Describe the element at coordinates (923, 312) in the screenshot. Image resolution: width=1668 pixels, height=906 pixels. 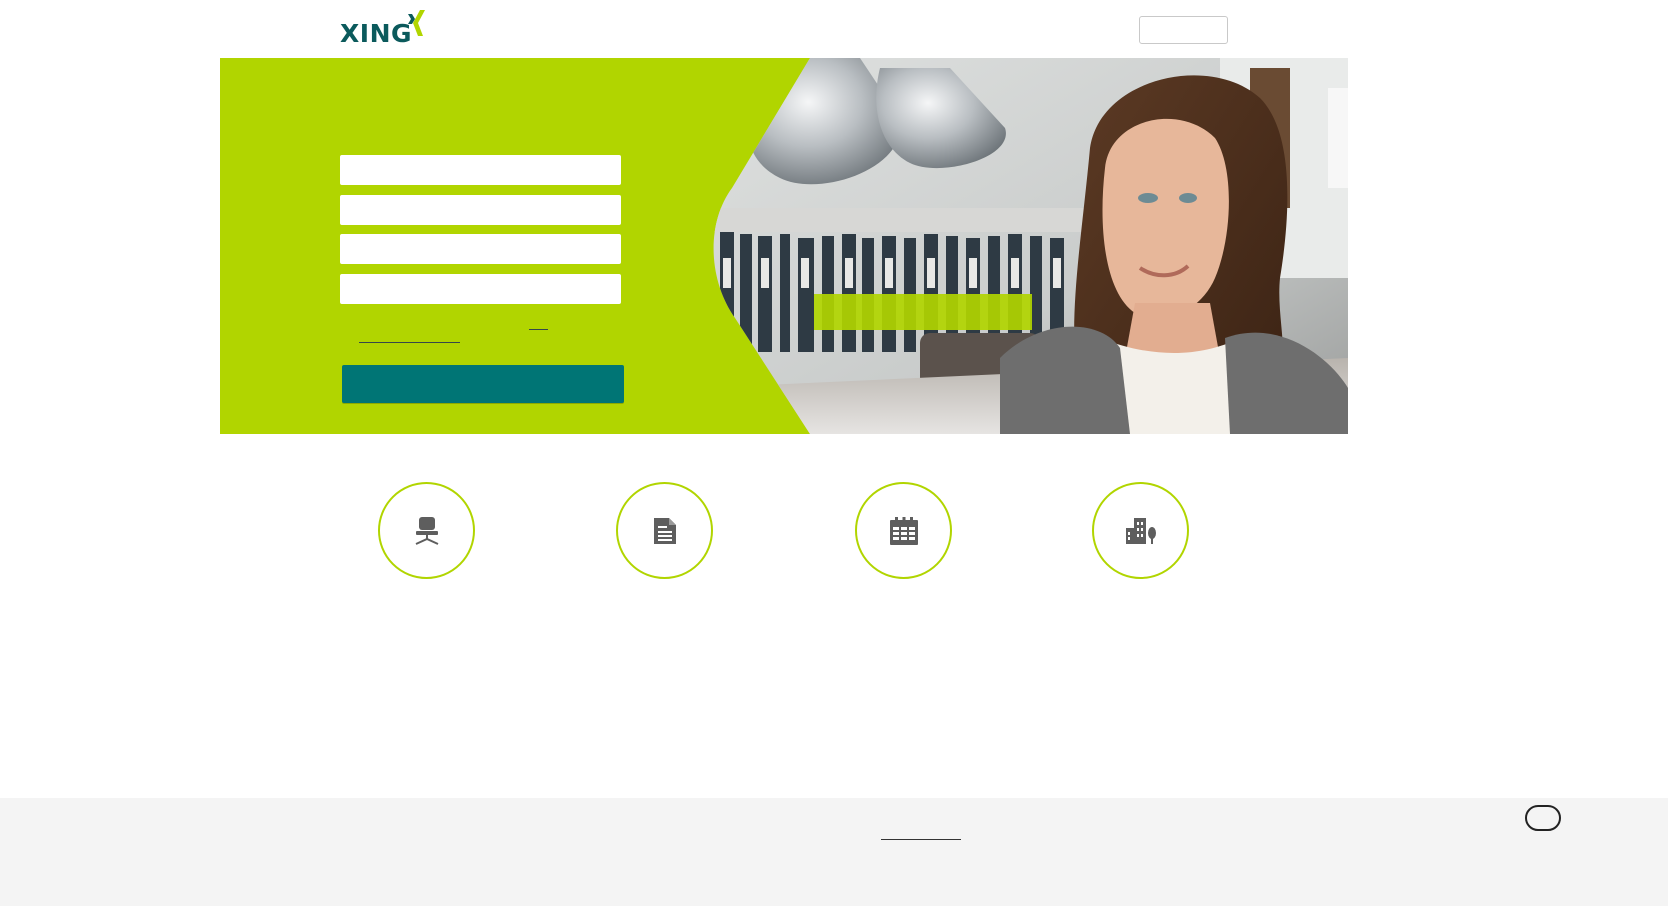
I see `hero-cta-box` at that location.